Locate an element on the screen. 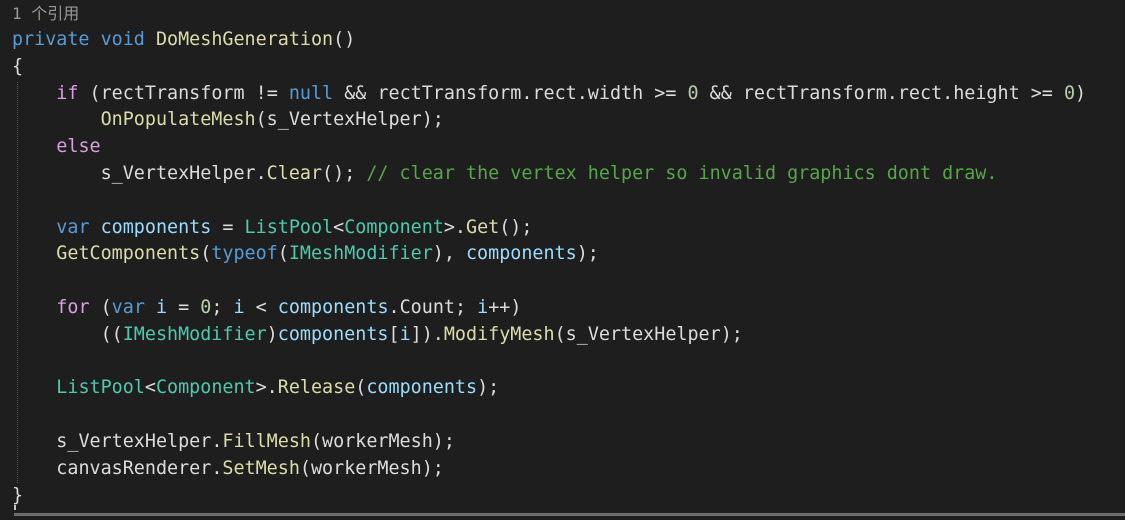 The image size is (1125, 520). code-token: { is located at coordinates (18, 66).